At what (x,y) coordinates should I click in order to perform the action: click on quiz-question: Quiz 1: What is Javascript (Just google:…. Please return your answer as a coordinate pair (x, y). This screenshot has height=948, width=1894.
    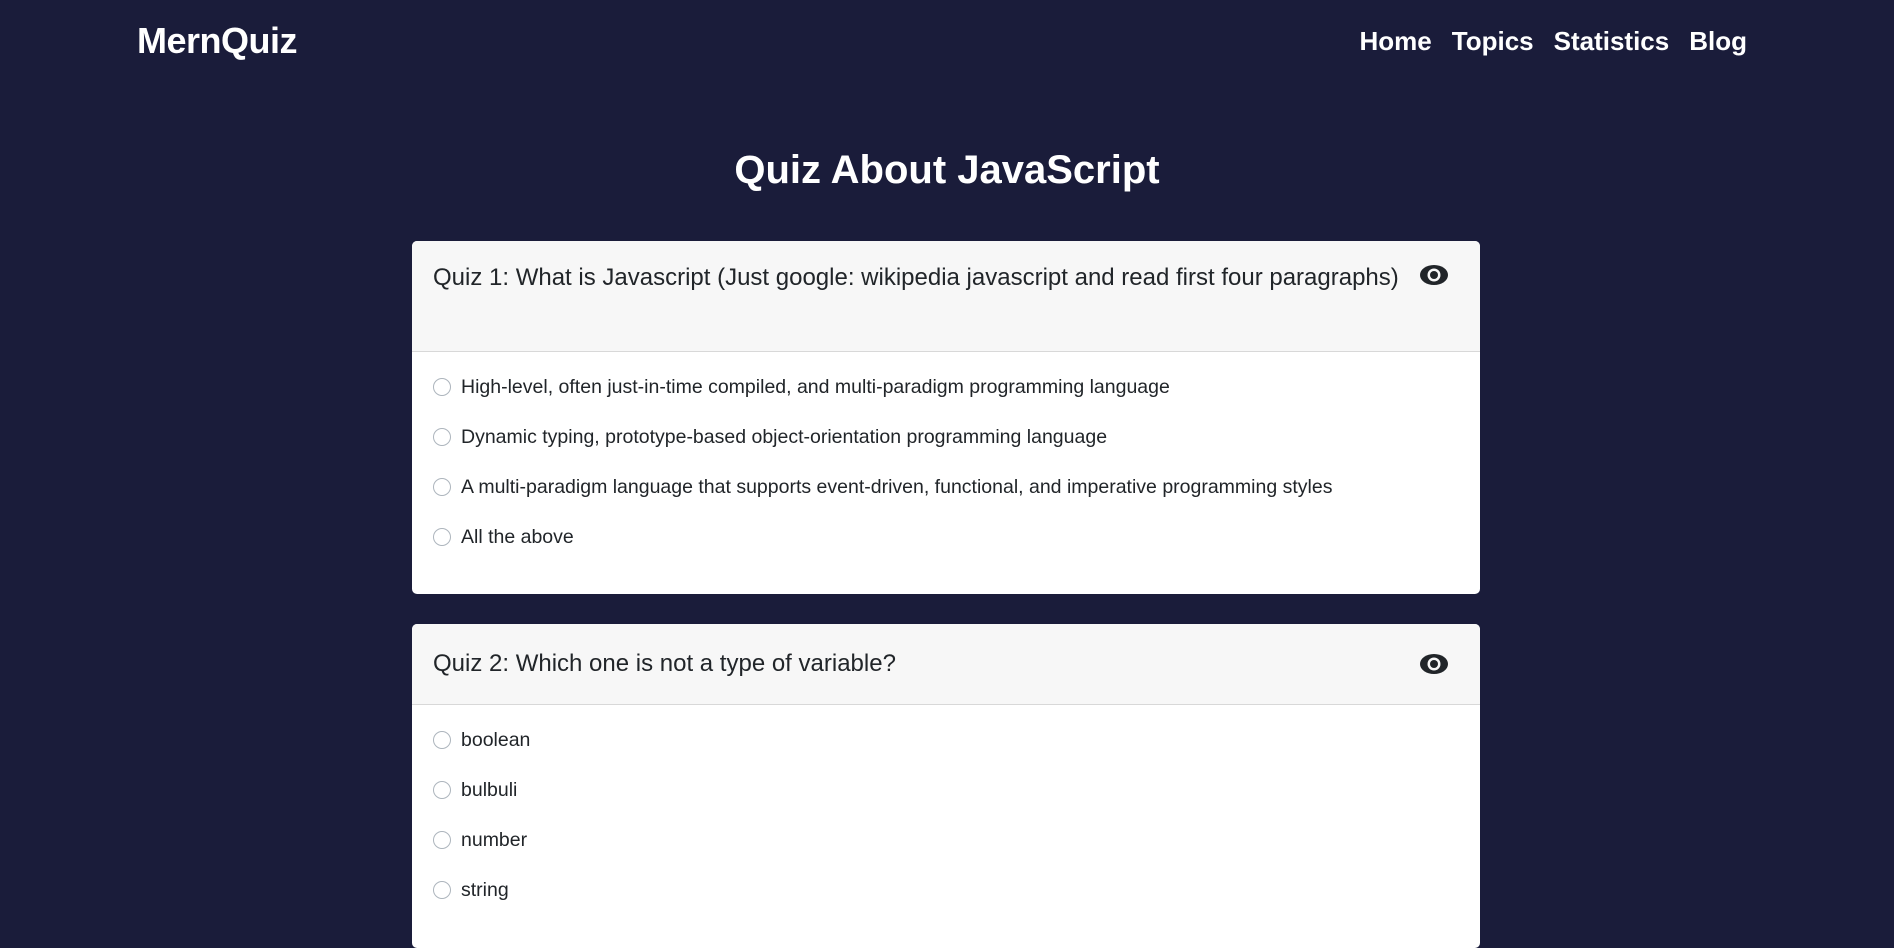
    Looking at the image, I should click on (916, 277).